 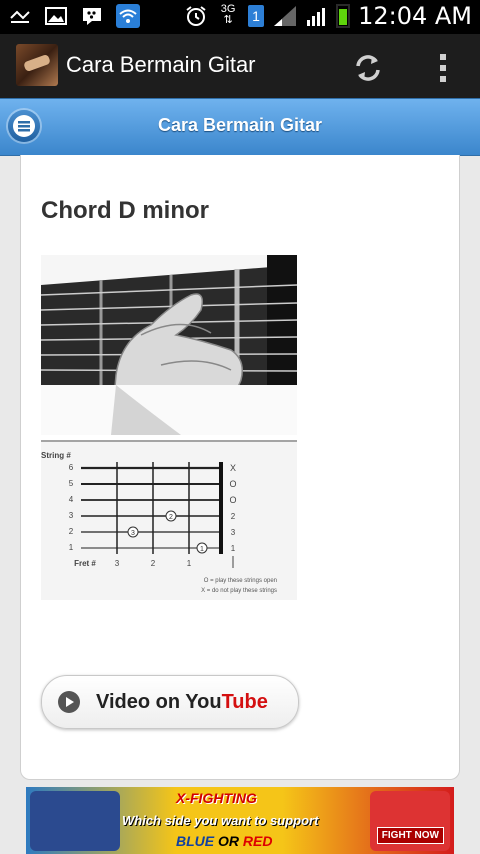 I want to click on youtube-label-suffix: Tube, so click(x=244, y=702).